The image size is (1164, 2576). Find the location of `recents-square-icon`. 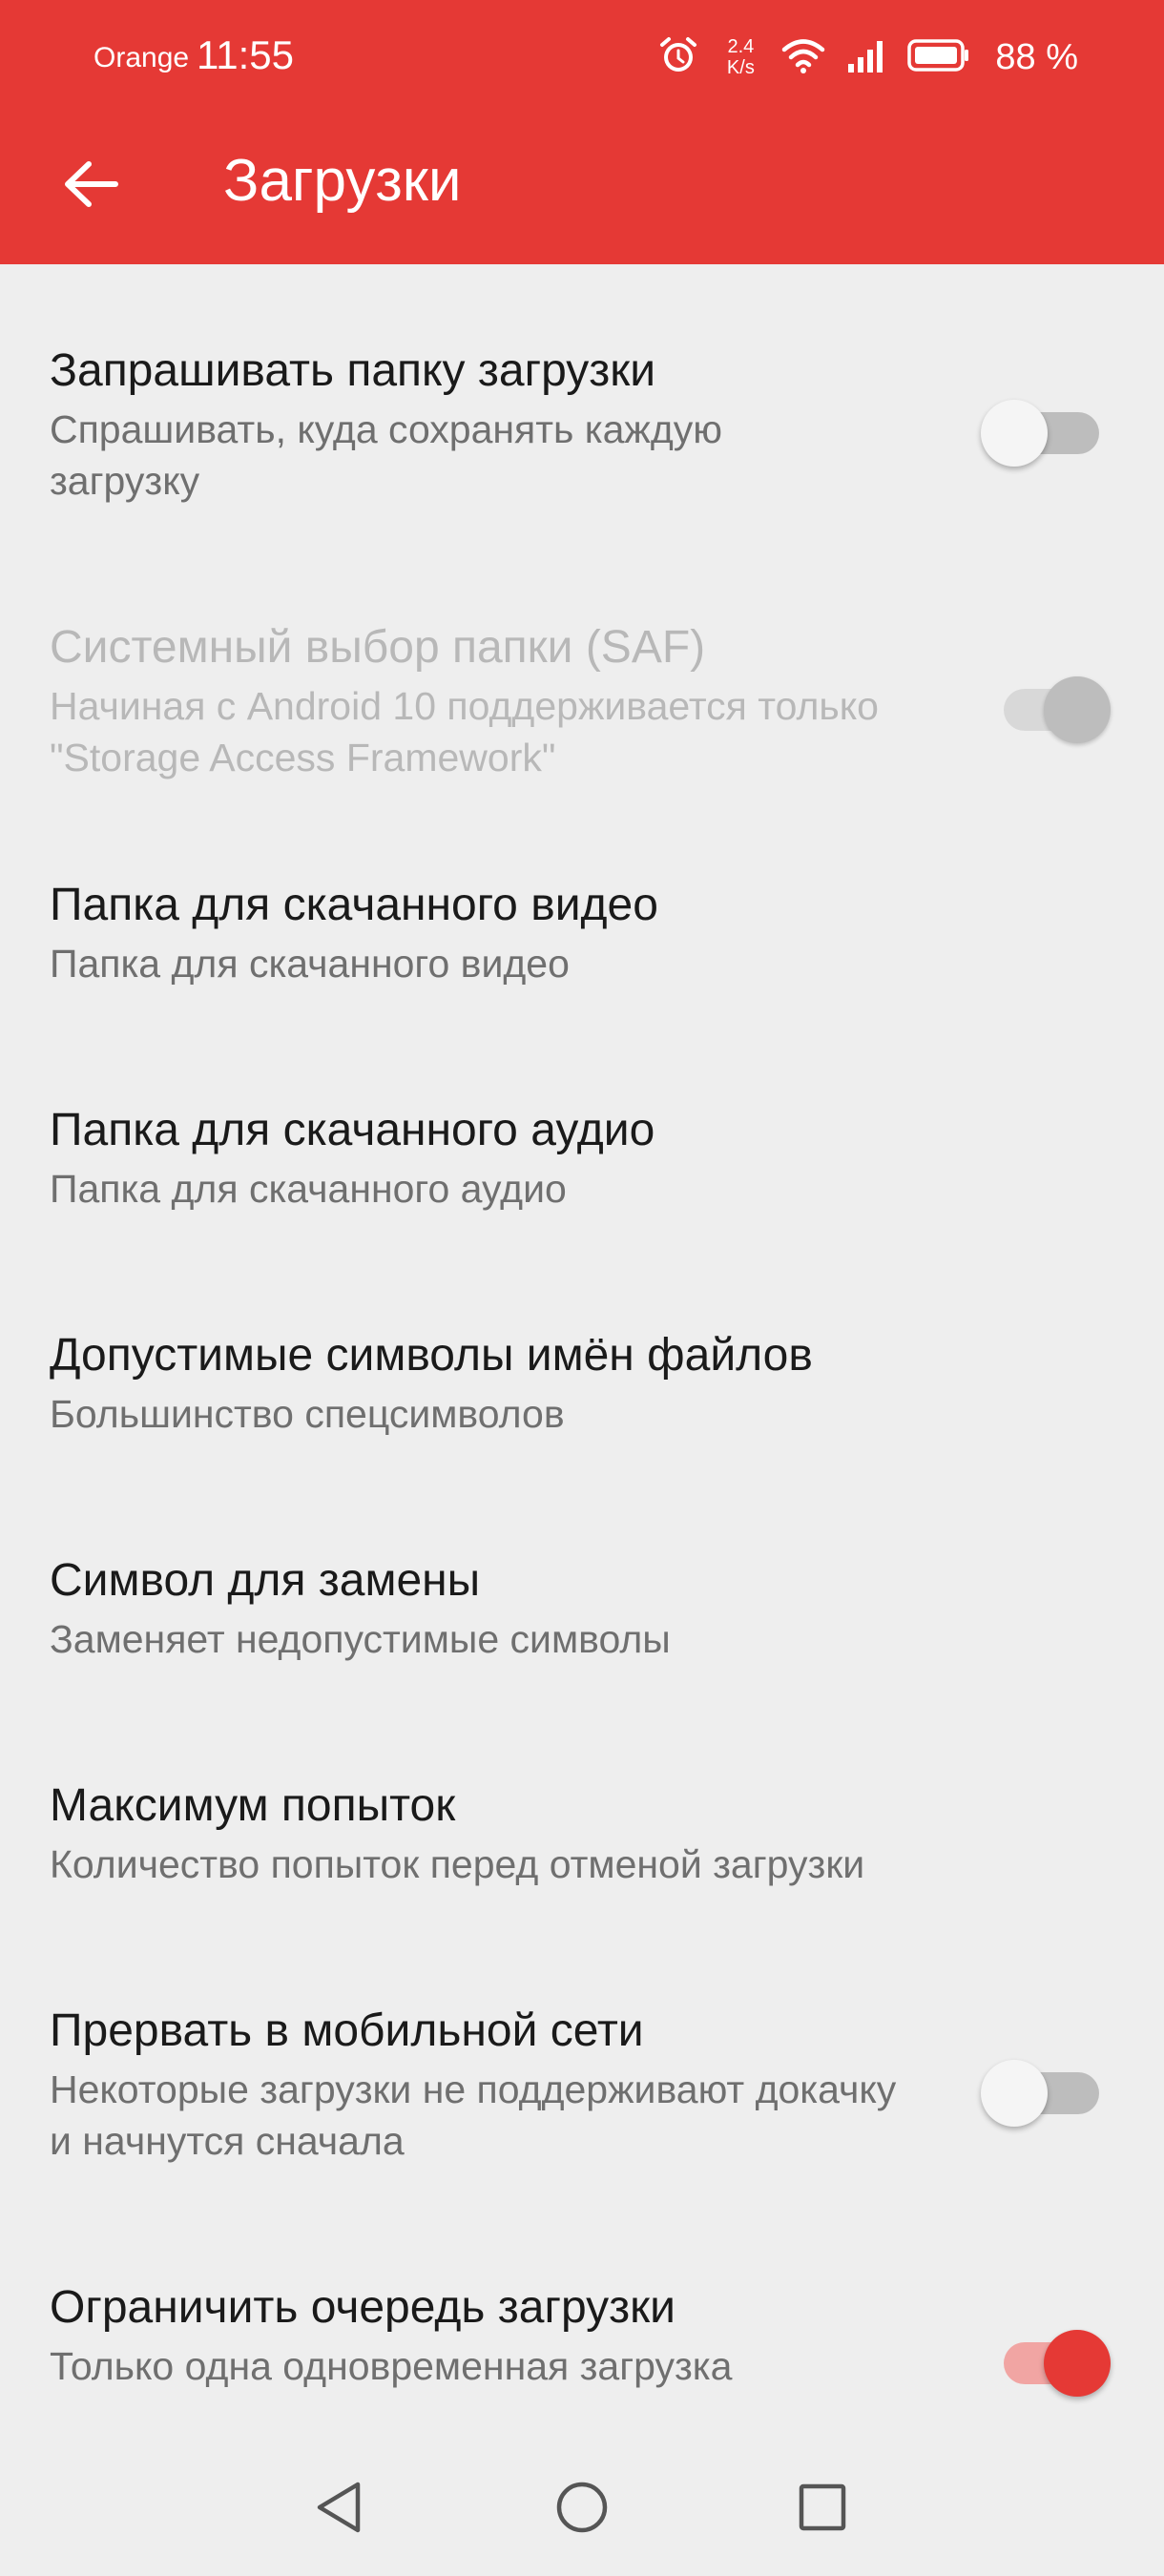

recents-square-icon is located at coordinates (822, 2510).